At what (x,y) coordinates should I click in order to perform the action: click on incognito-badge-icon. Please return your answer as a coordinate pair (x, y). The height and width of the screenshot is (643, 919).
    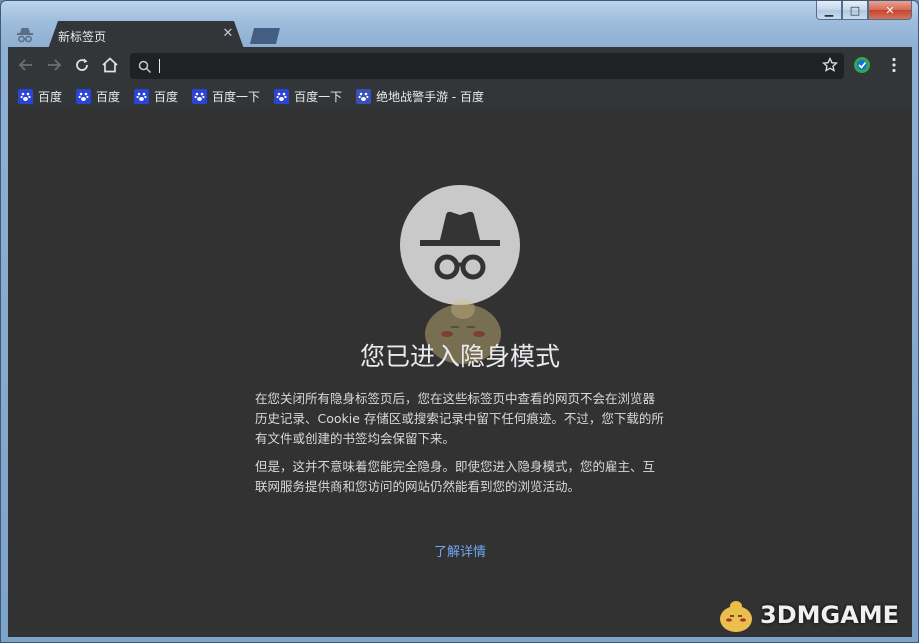
    Looking at the image, I should click on (25, 34).